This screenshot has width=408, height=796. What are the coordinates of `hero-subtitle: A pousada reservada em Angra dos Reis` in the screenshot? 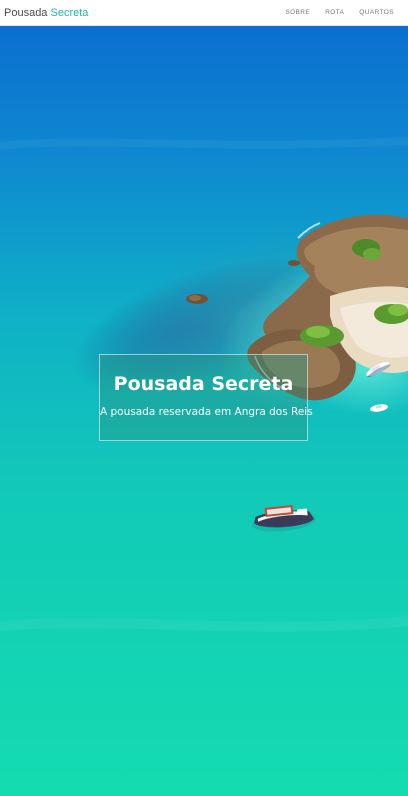 It's located at (206, 412).